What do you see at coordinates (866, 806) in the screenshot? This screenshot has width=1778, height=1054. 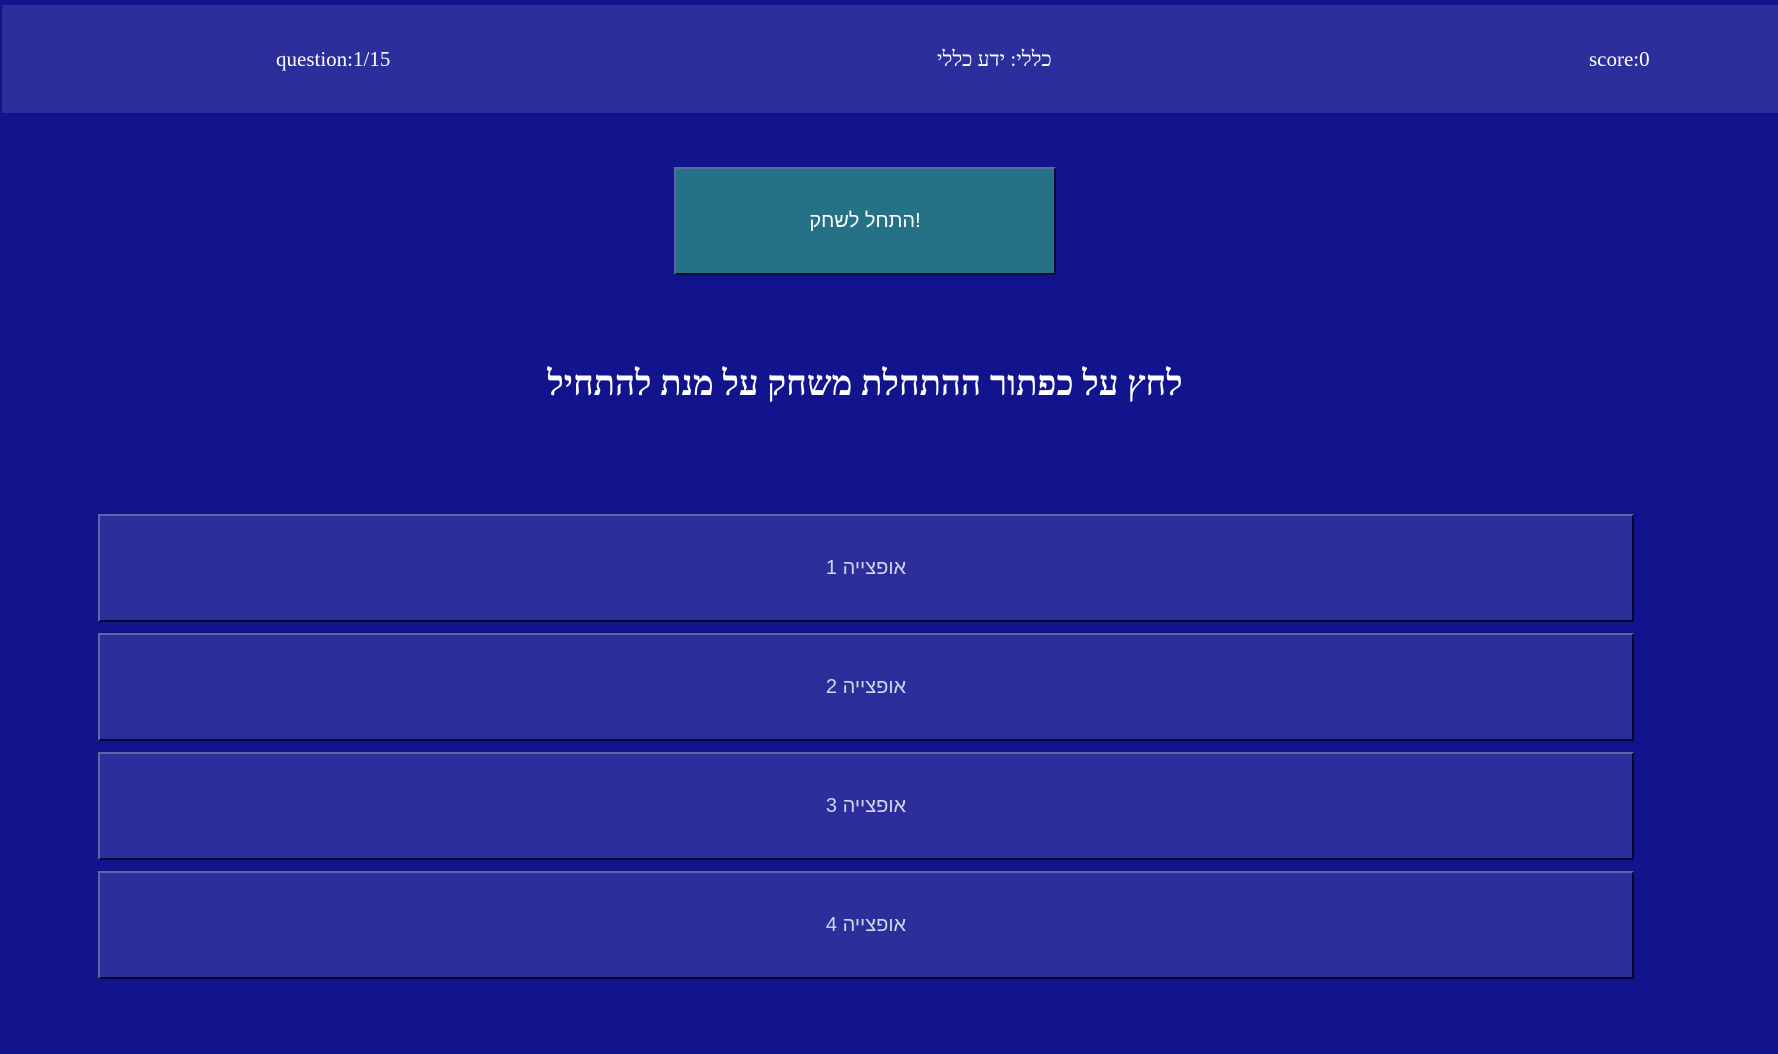 I see `answer-option-3: אופצייה 3` at bounding box center [866, 806].